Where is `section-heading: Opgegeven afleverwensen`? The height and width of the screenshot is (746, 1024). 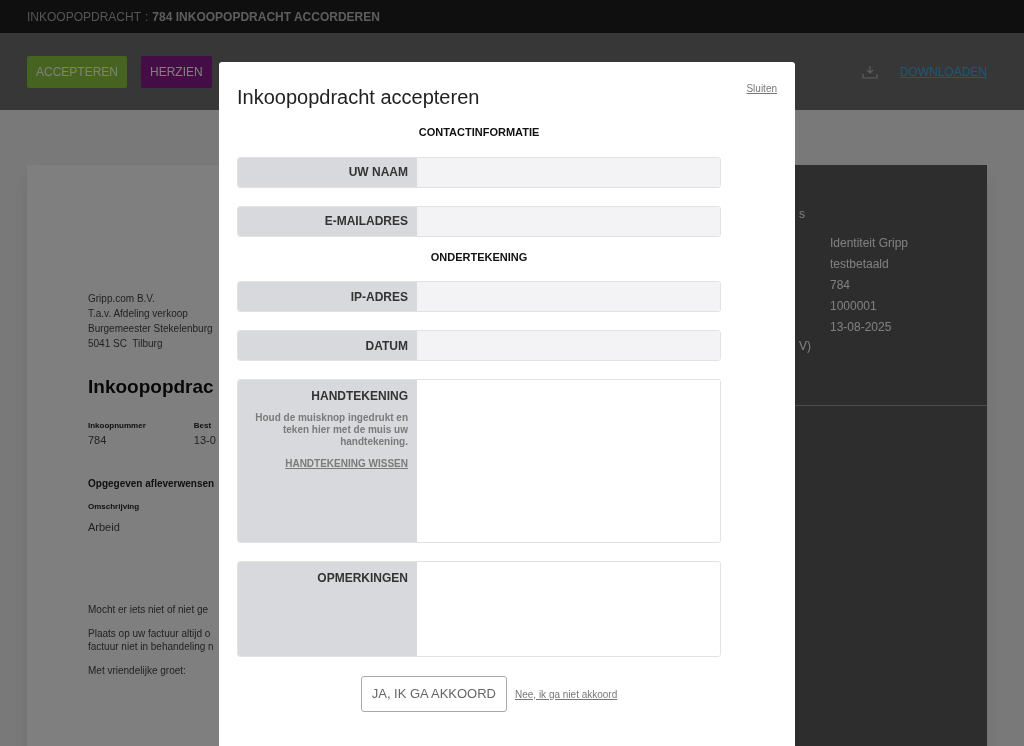
section-heading: Opgegeven afleverwensen is located at coordinates (151, 484).